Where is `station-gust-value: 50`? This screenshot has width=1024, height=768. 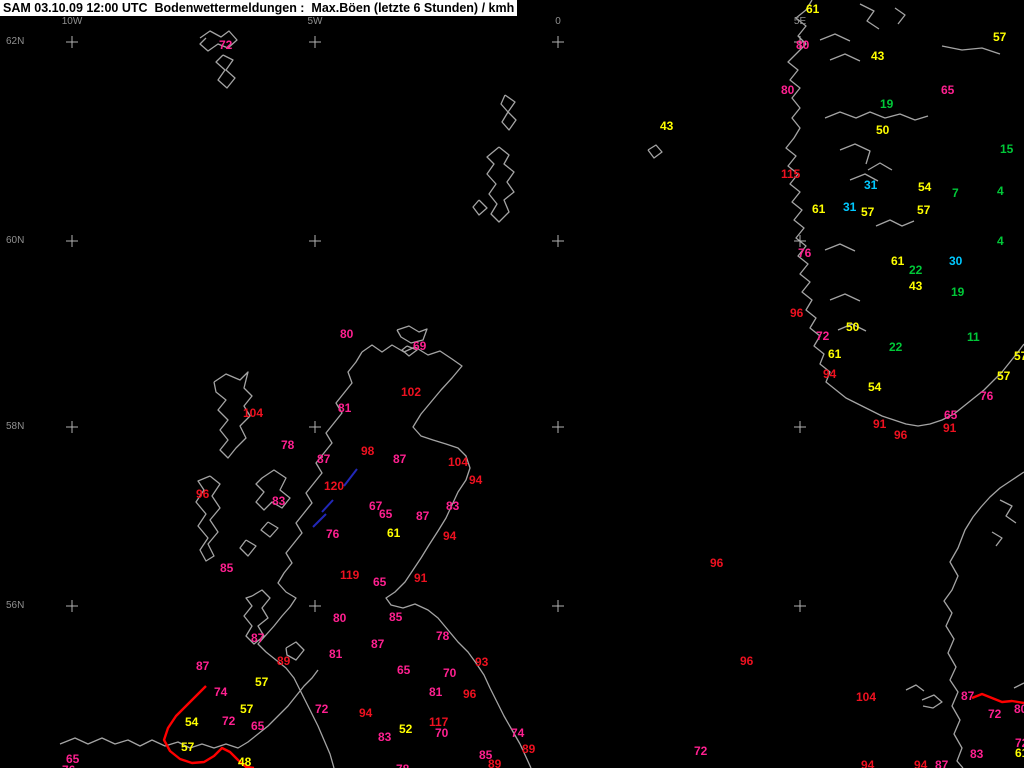 station-gust-value: 50 is located at coordinates (883, 130).